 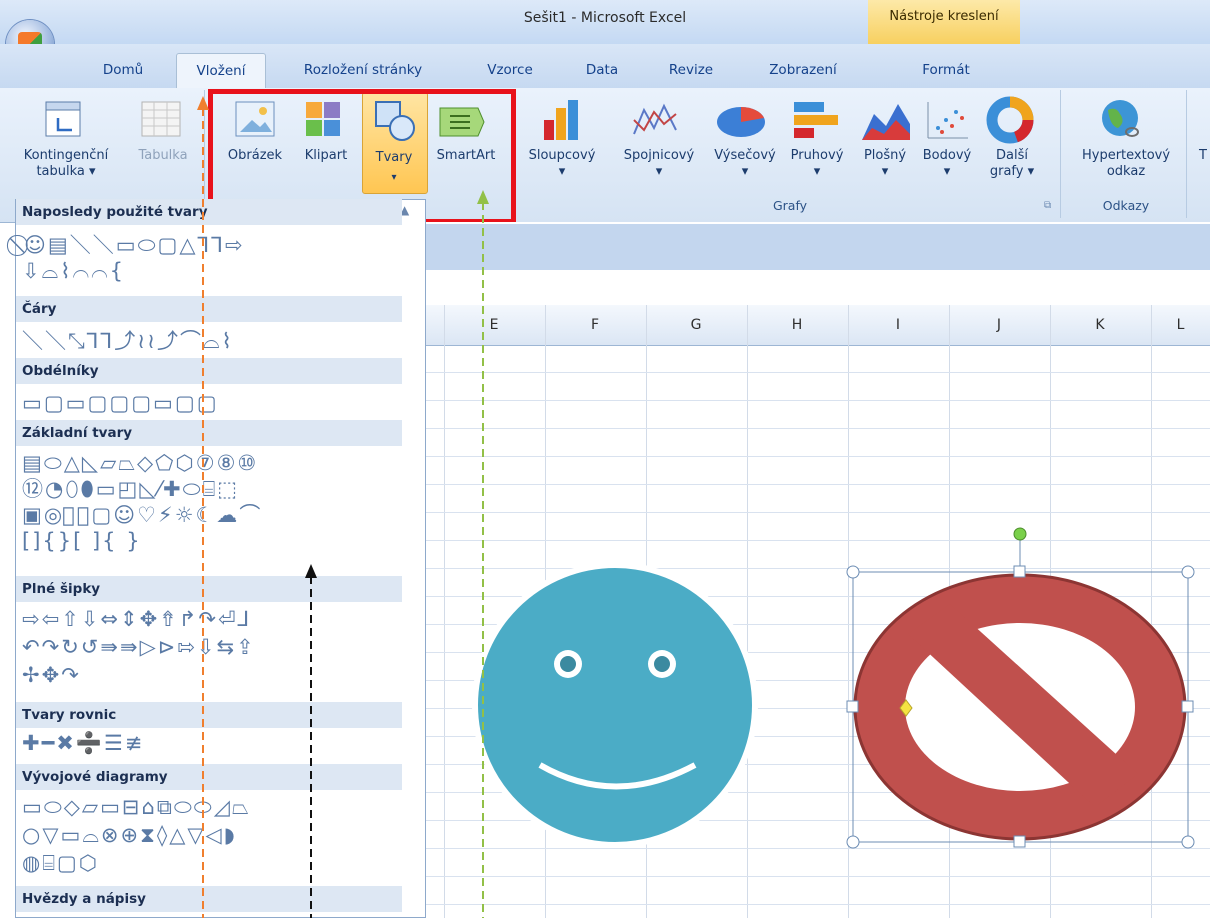 I want to click on column-header-g: G, so click(x=696, y=325).